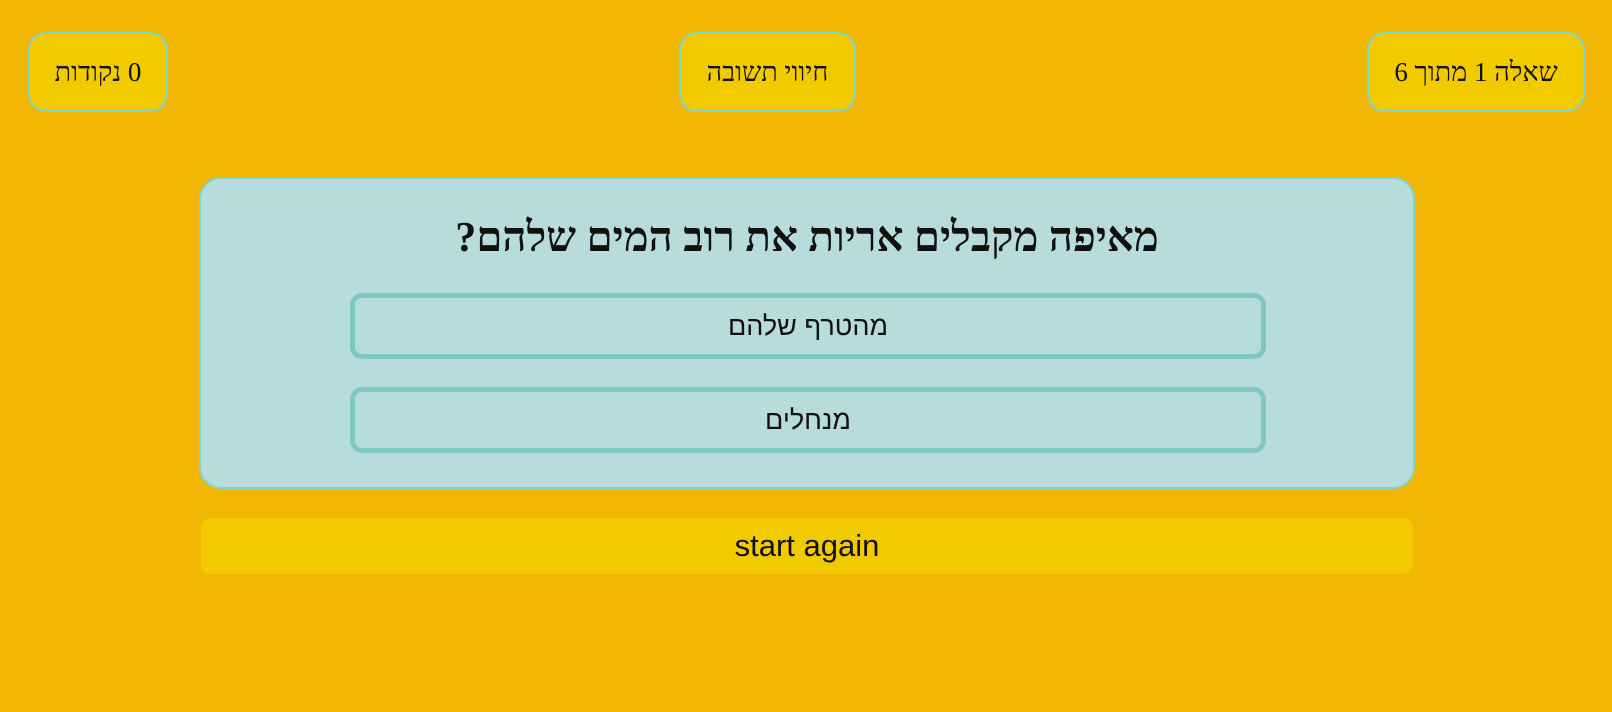  What do you see at coordinates (98, 72) in the screenshot?
I see `score-display: 0 נקודות` at bounding box center [98, 72].